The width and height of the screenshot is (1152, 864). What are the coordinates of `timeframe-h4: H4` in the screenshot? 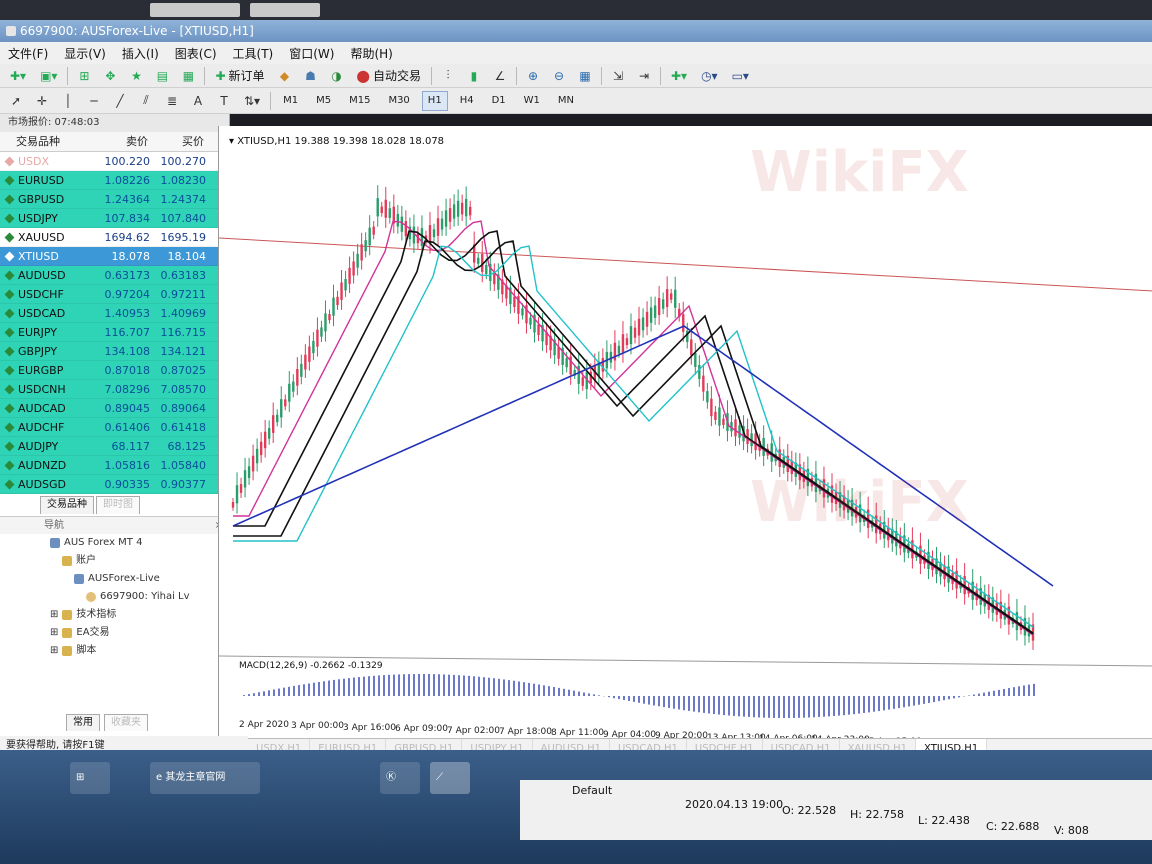 It's located at (467, 101).